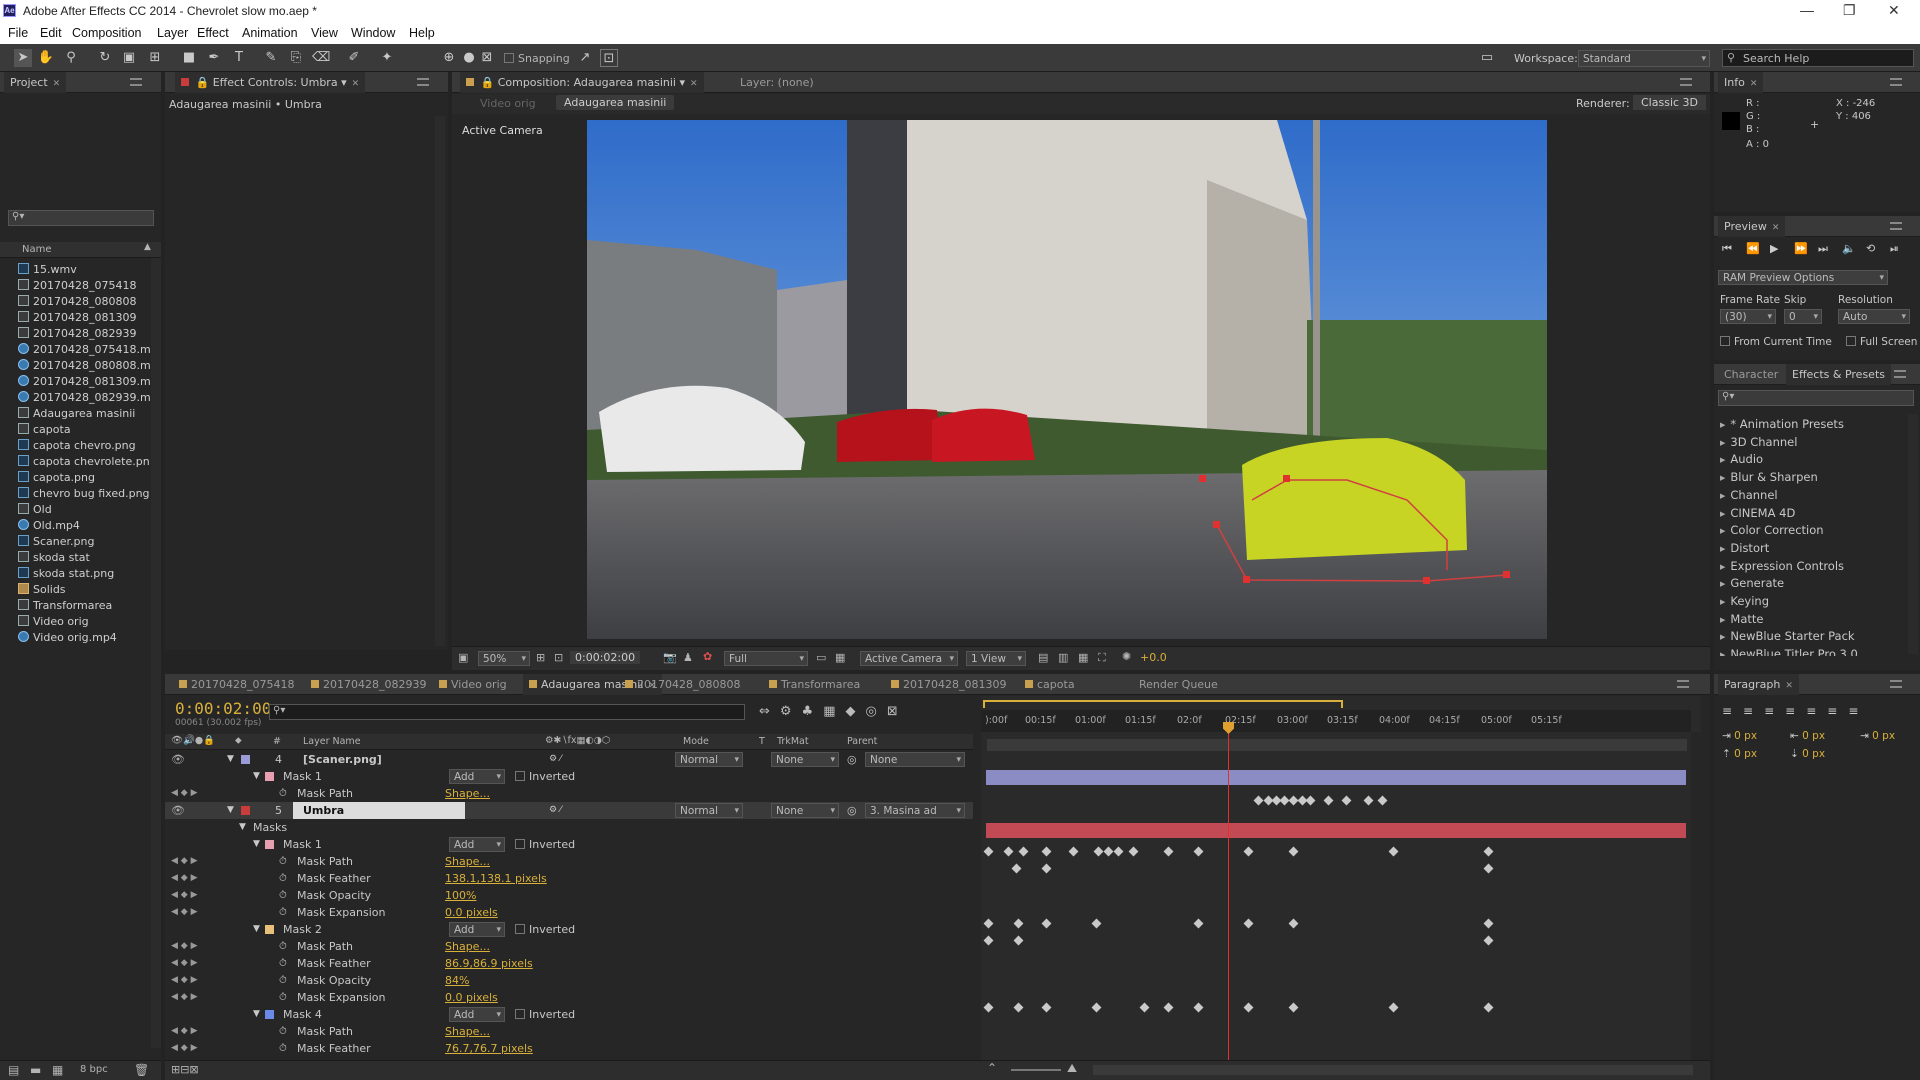 The height and width of the screenshot is (1080, 1920). What do you see at coordinates (203, 82) in the screenshot?
I see `lock-icon: 🔒` at bounding box center [203, 82].